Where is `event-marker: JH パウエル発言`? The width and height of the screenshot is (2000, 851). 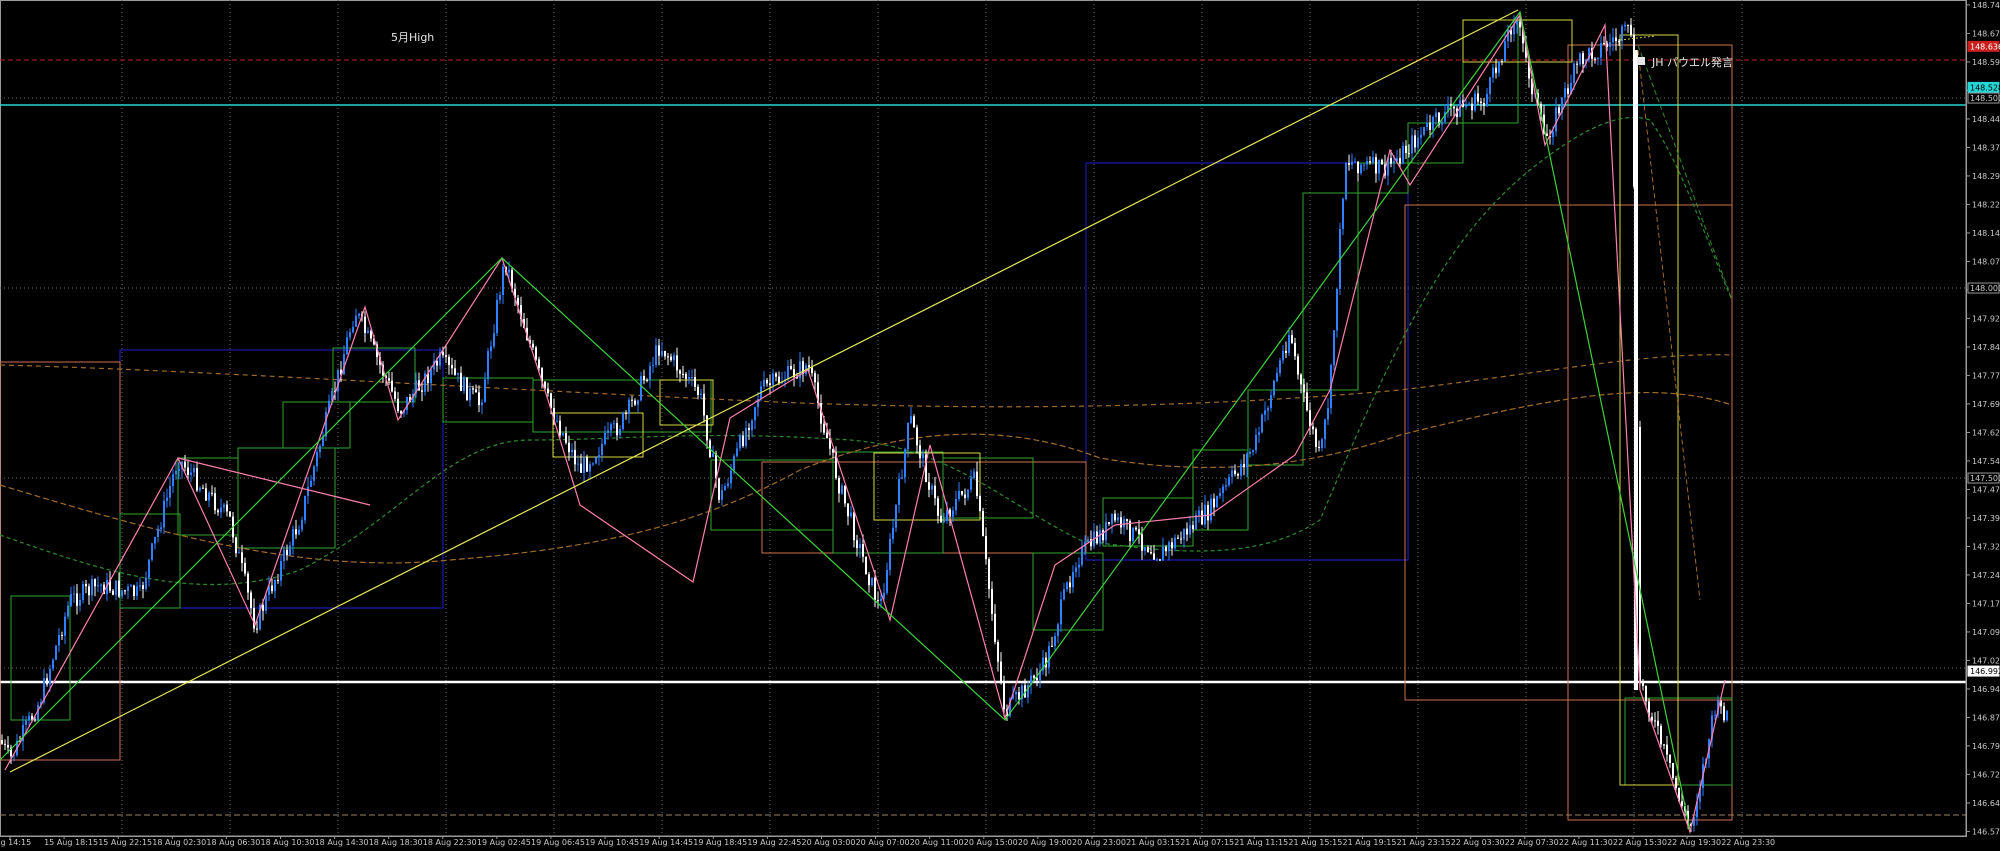 event-marker: JH パウエル発言 is located at coordinates (1685, 62).